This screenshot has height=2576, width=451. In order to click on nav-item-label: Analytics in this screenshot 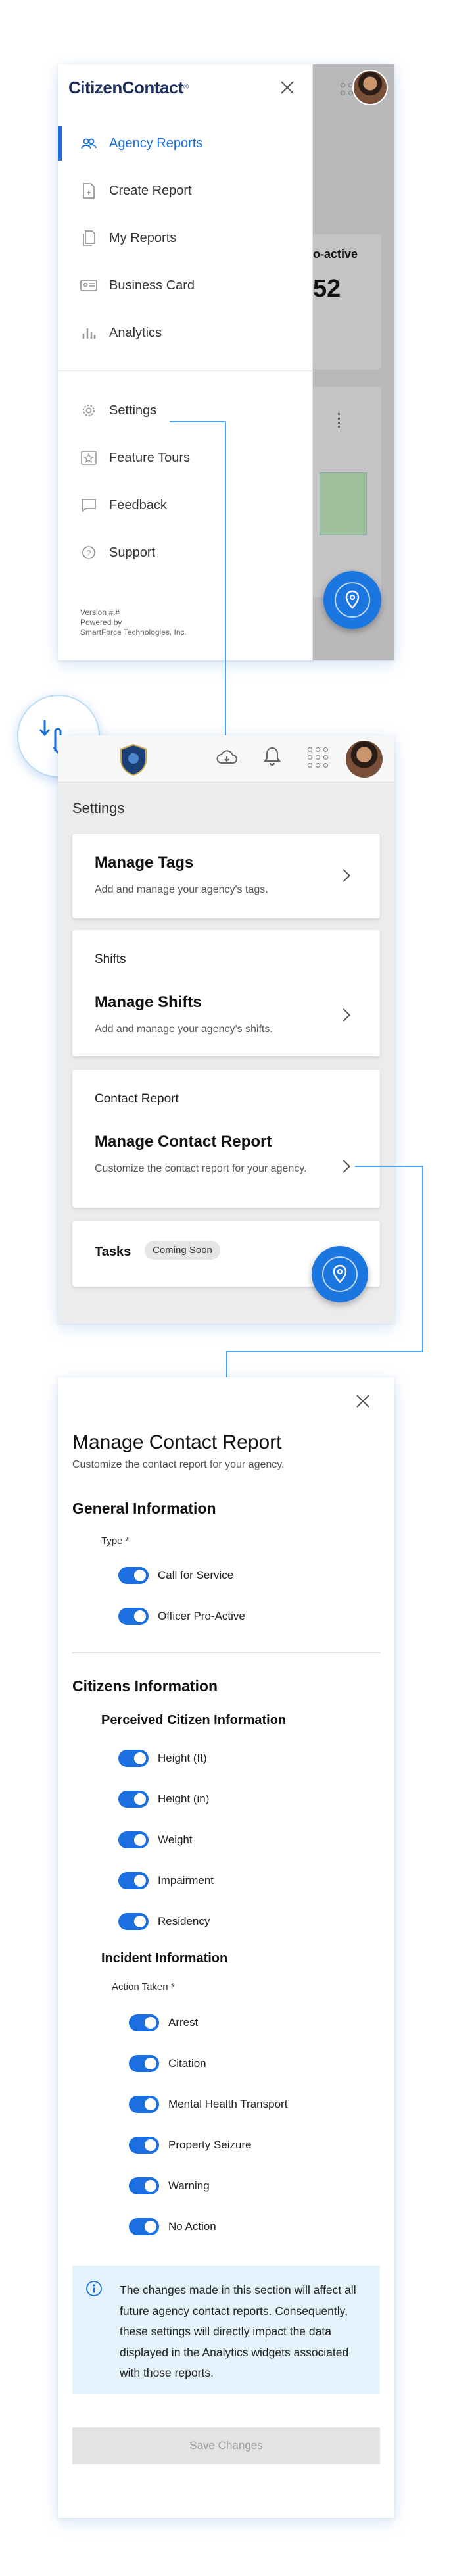, I will do `click(135, 332)`.